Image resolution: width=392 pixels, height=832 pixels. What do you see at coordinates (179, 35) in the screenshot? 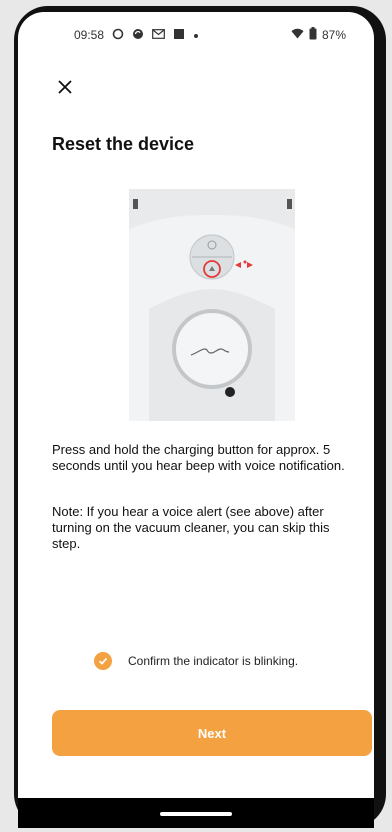
I see `square-icon` at bounding box center [179, 35].